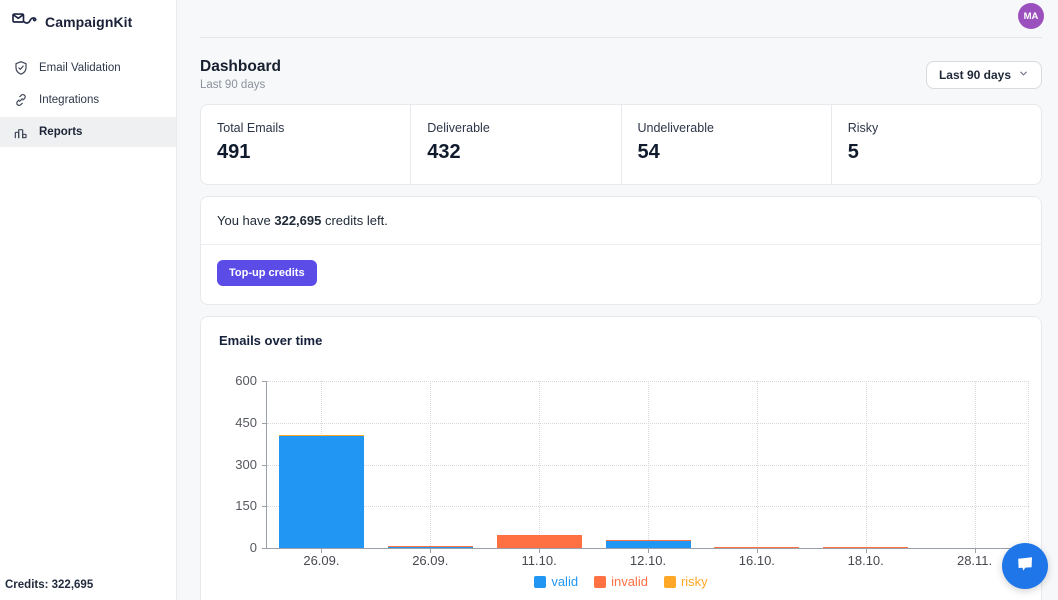 The width and height of the screenshot is (1058, 600). I want to click on legend-item-valid: valid, so click(556, 581).